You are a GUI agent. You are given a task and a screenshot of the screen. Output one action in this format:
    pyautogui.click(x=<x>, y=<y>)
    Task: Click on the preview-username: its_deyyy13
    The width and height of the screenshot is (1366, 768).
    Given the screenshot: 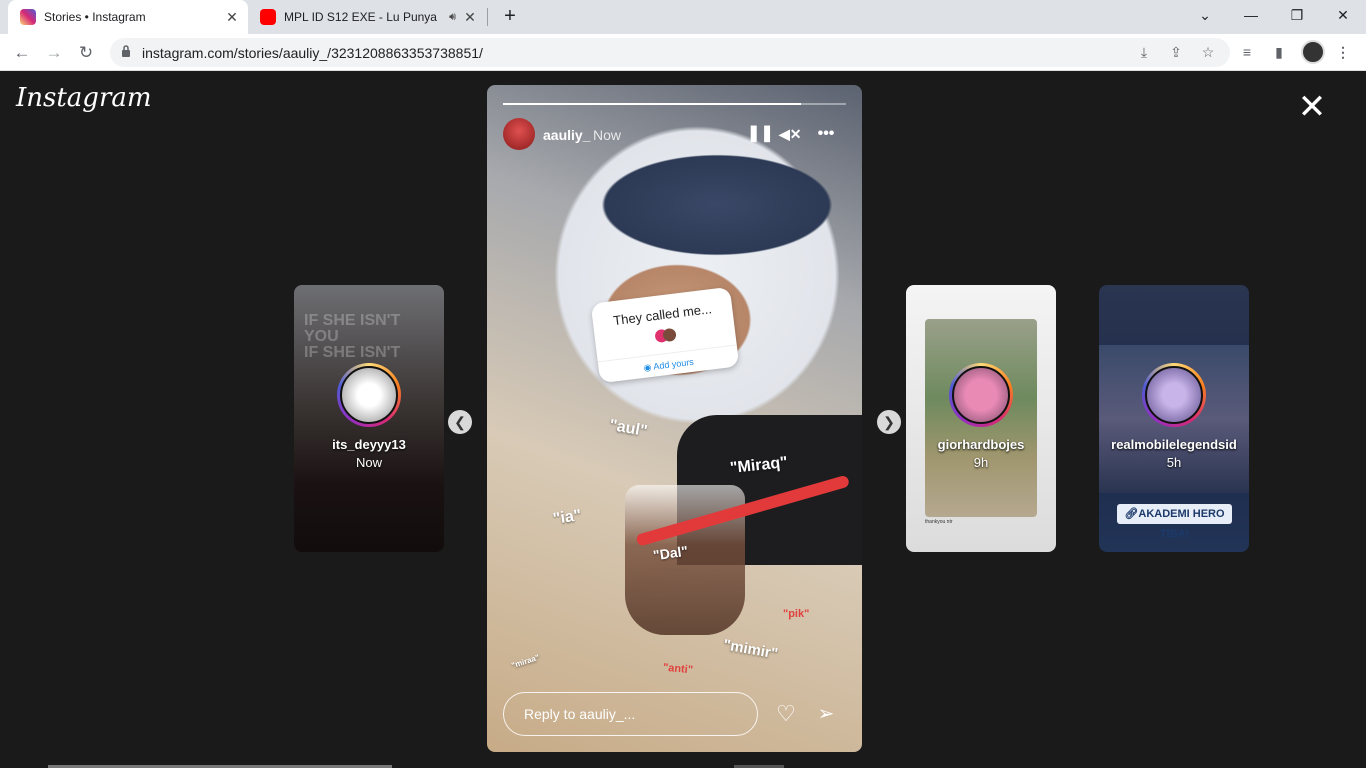 What is the action you would take?
    pyautogui.click(x=369, y=444)
    